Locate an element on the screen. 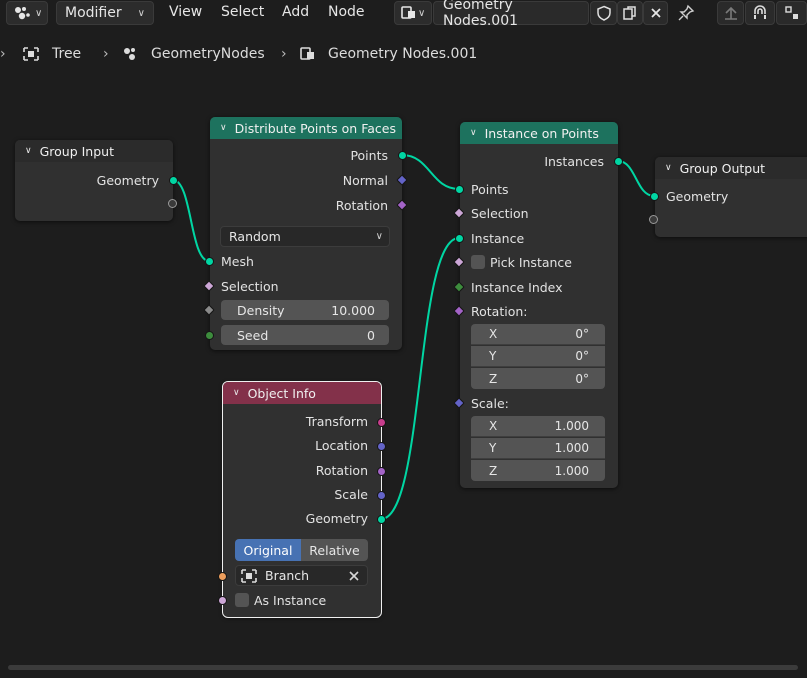 The width and height of the screenshot is (807, 678). node-tree-name-field: Geometry Nodes.001 is located at coordinates (511, 14).